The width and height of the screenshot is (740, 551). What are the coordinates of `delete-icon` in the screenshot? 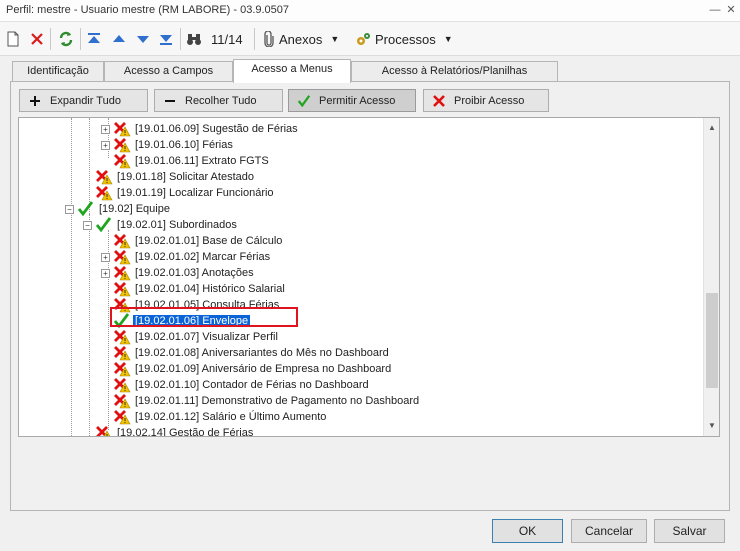 It's located at (37, 39).